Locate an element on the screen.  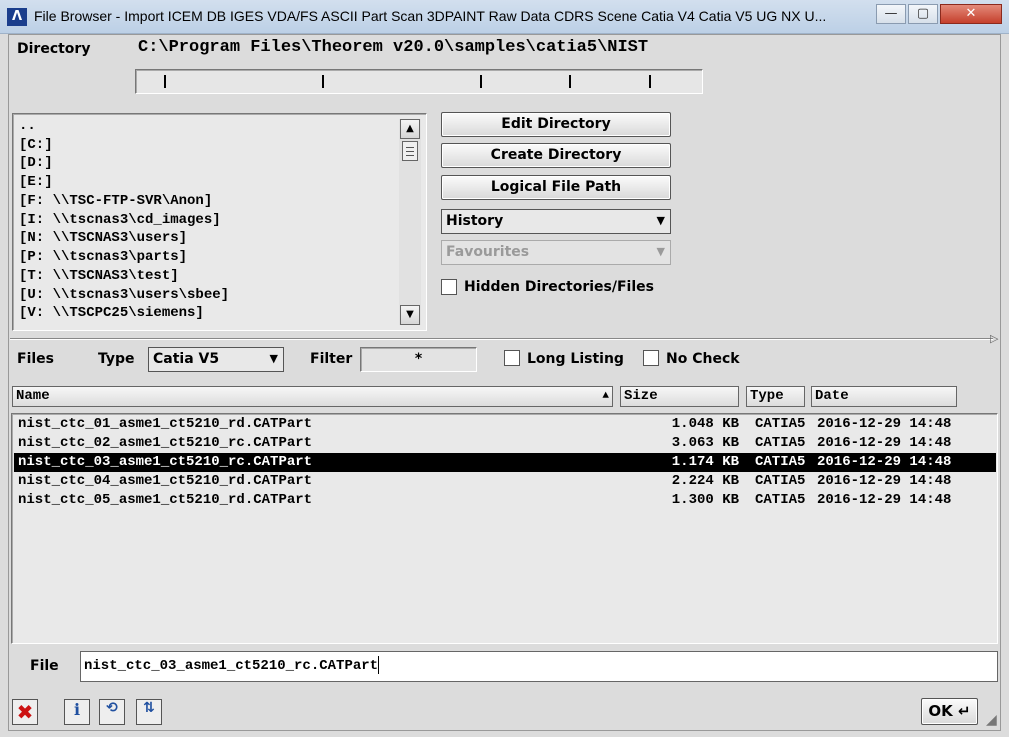
sort-ascending-icon: ▲ is located at coordinates (605, 396).